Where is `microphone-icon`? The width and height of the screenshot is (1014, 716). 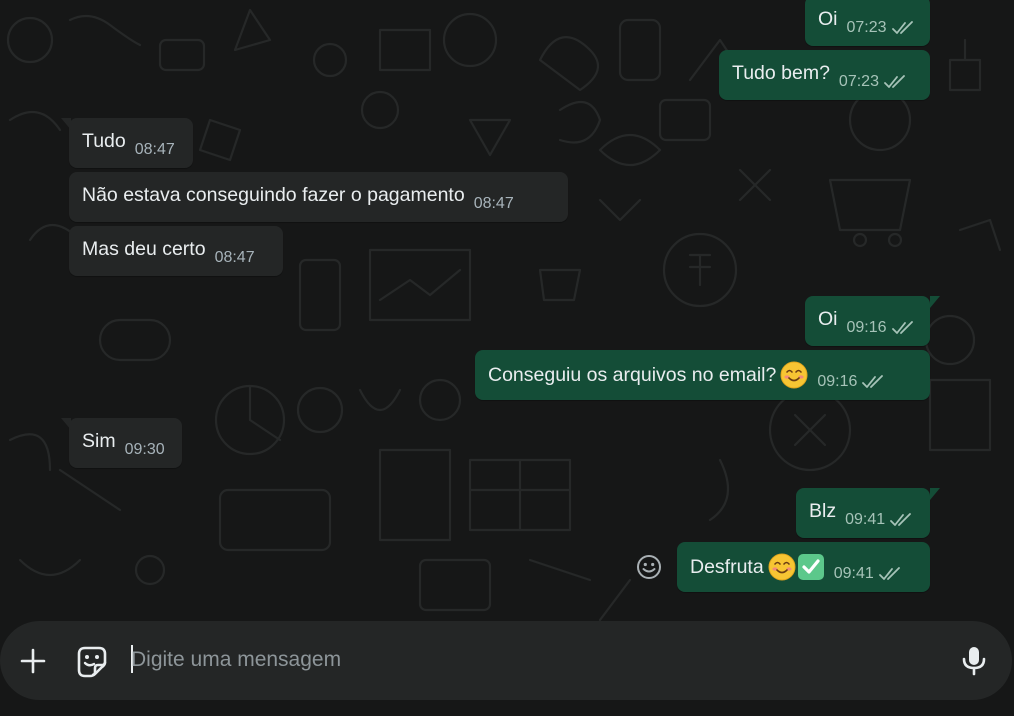
microphone-icon is located at coordinates (974, 661).